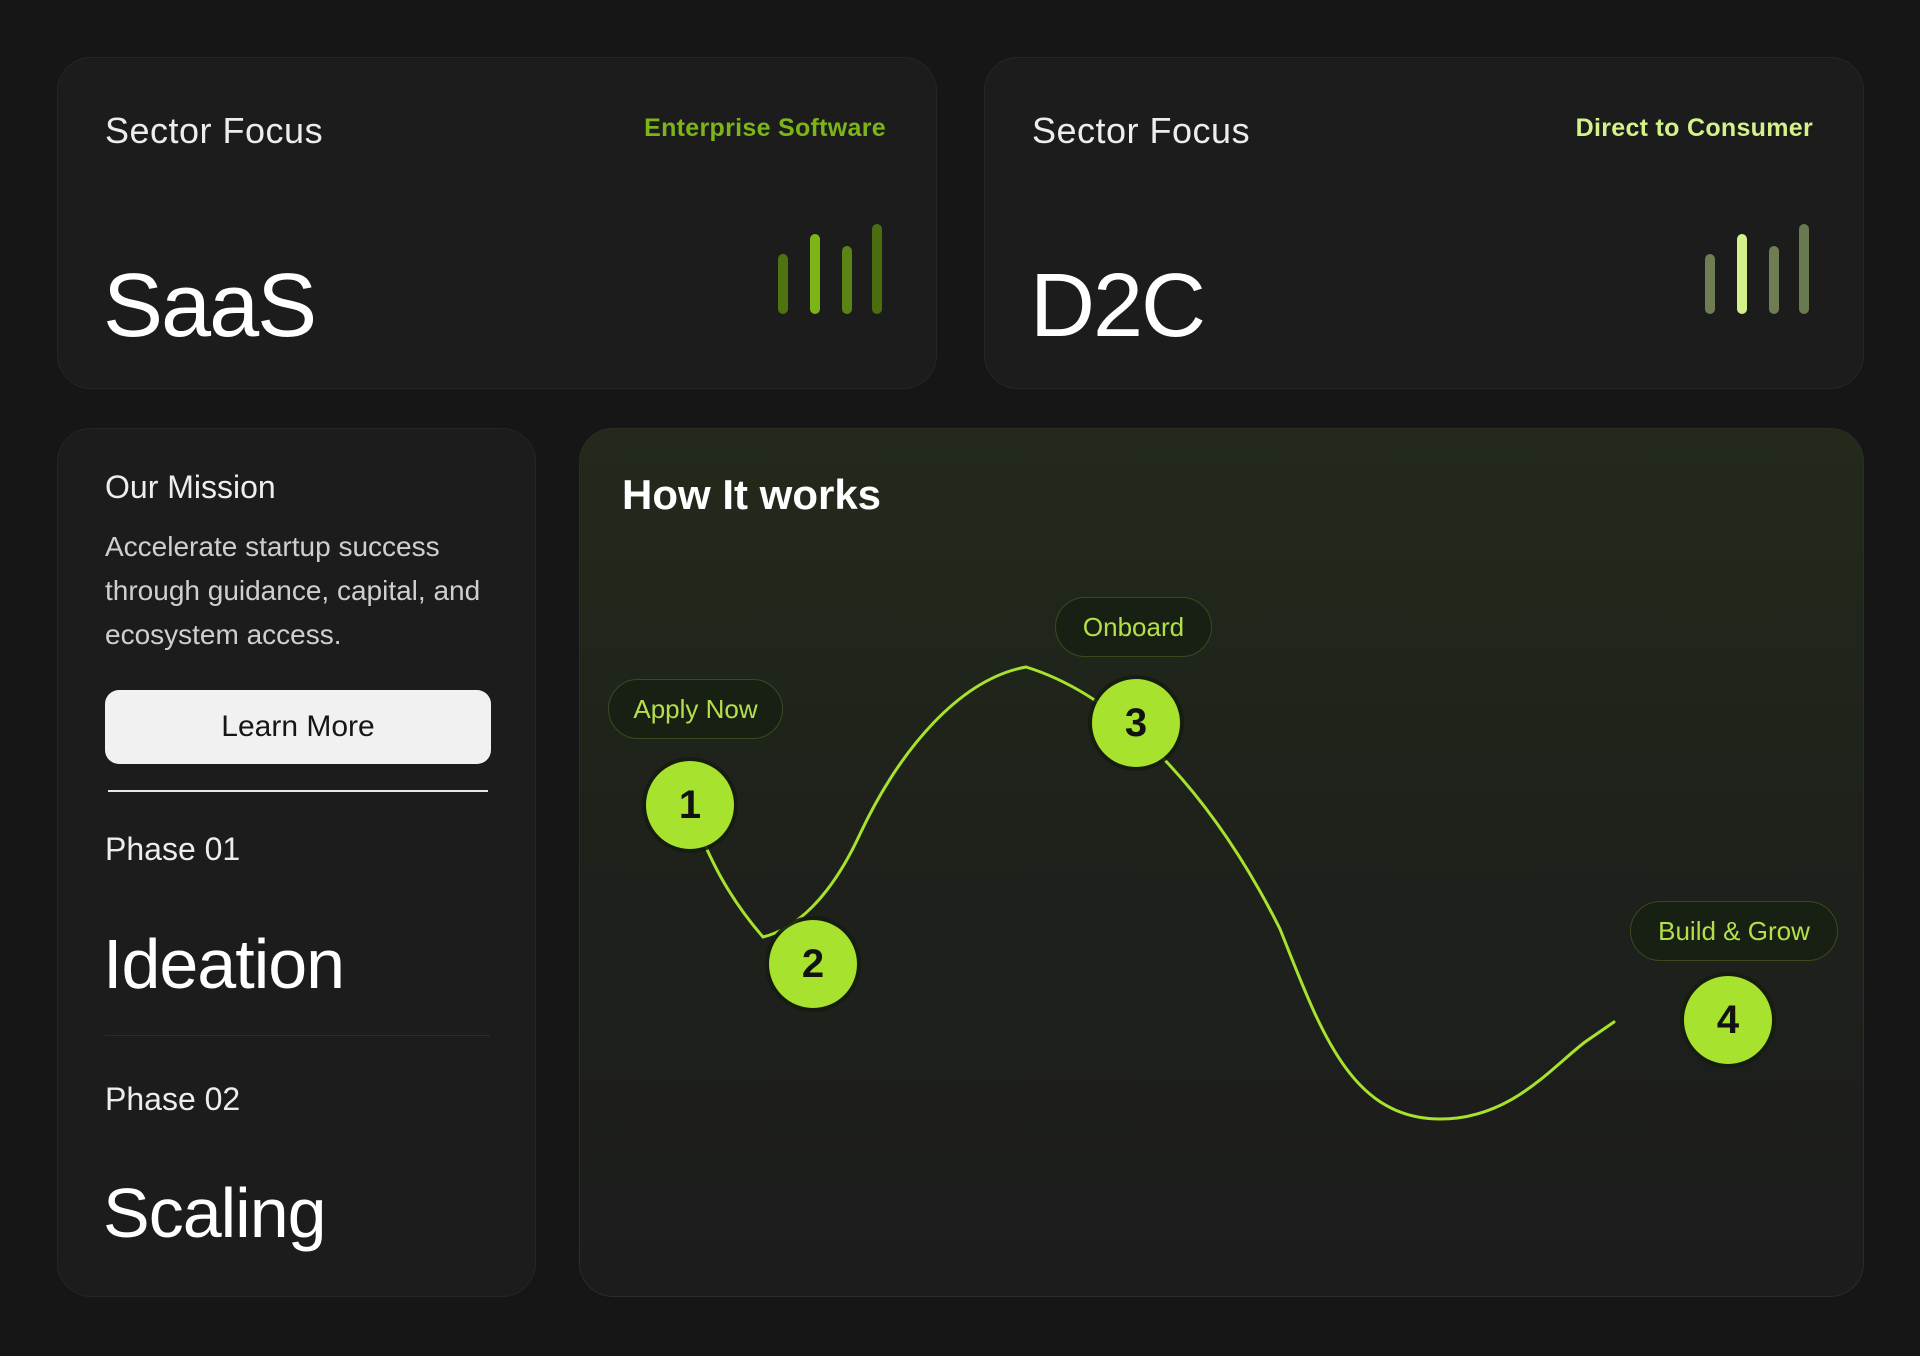  What do you see at coordinates (1694, 128) in the screenshot?
I see `sector-tag: Direct to Consumer` at bounding box center [1694, 128].